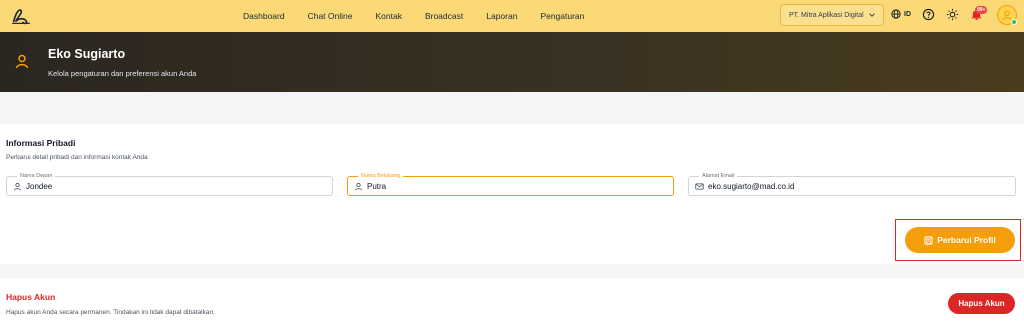 Image resolution: width=1024 pixels, height=326 pixels. I want to click on email-value: eko.sugiarto@mad.co.id, so click(751, 186).